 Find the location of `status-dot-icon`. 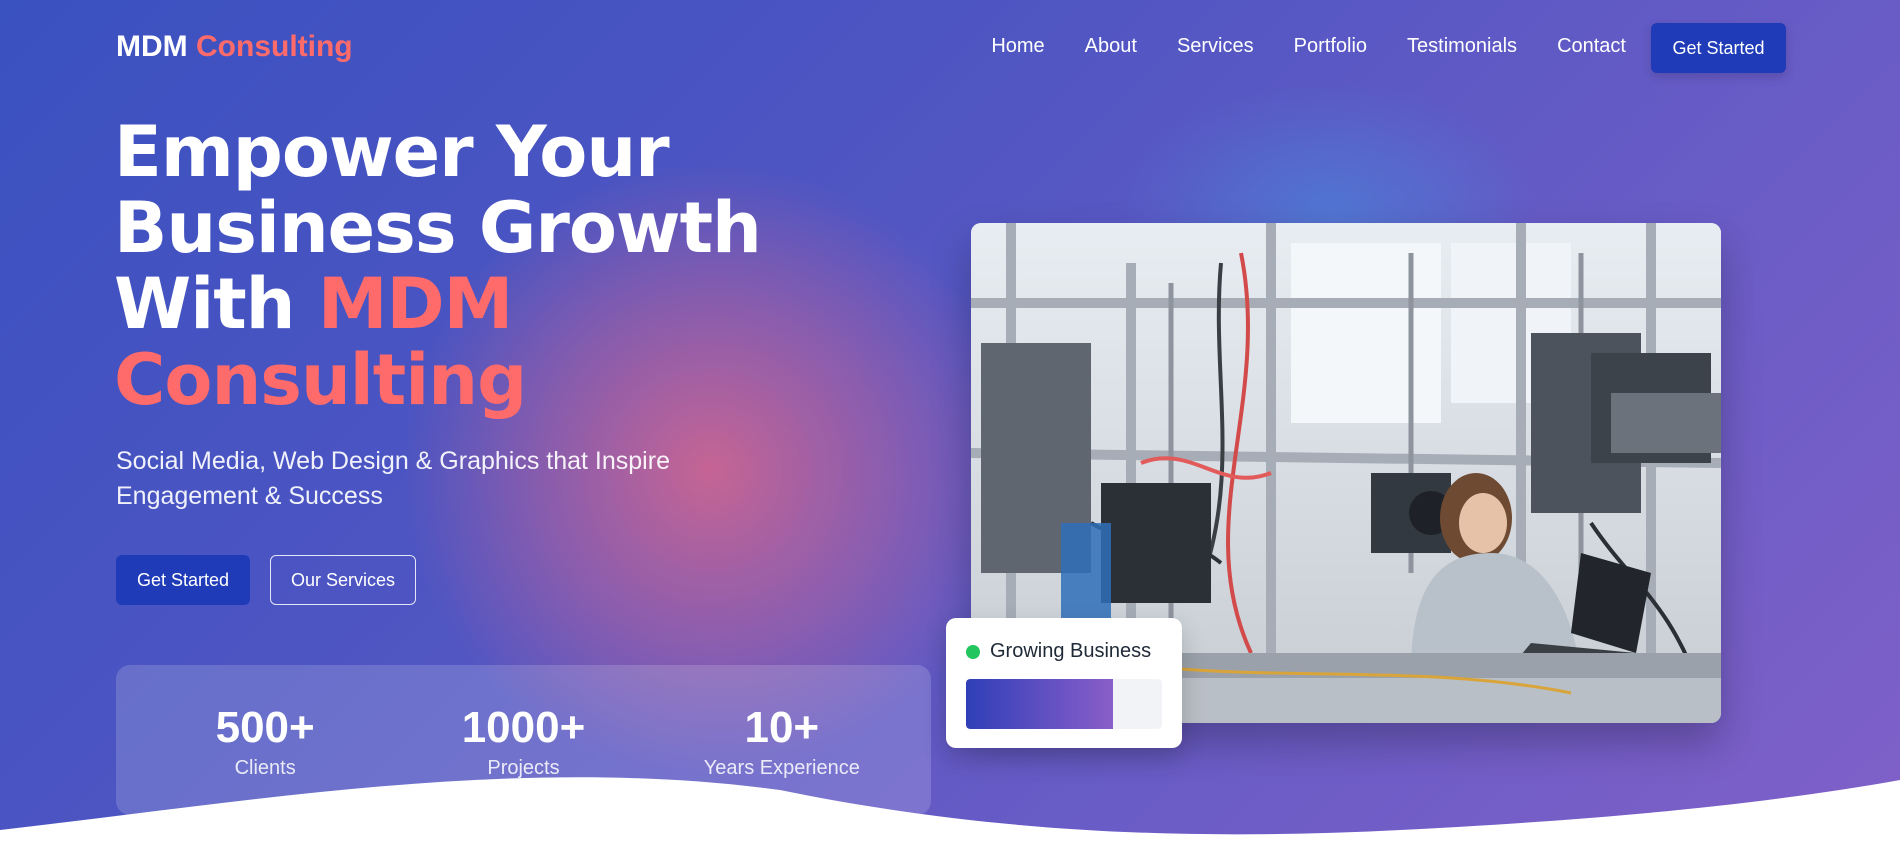

status-dot-icon is located at coordinates (973, 651).